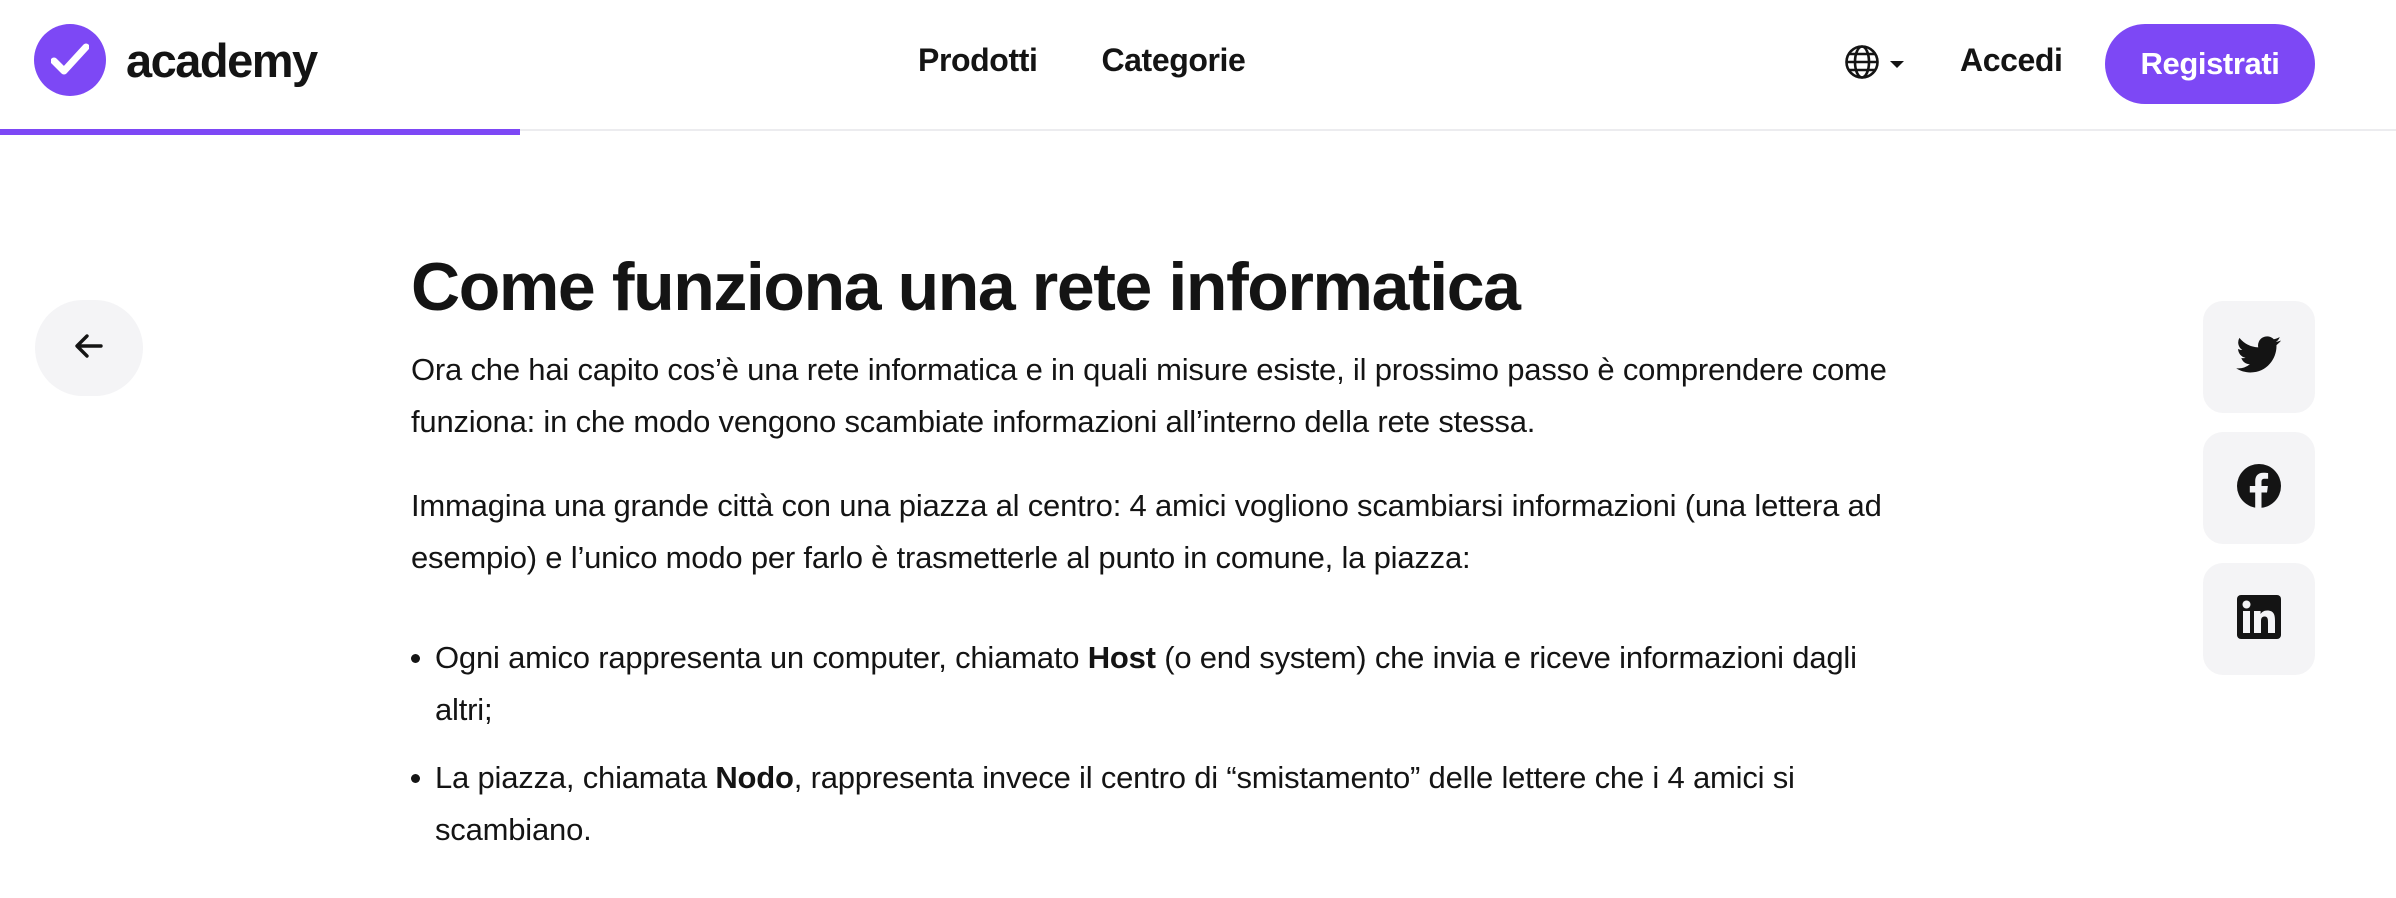 The width and height of the screenshot is (2396, 898). I want to click on article-title: Come funziona una rete informatica, so click(966, 287).